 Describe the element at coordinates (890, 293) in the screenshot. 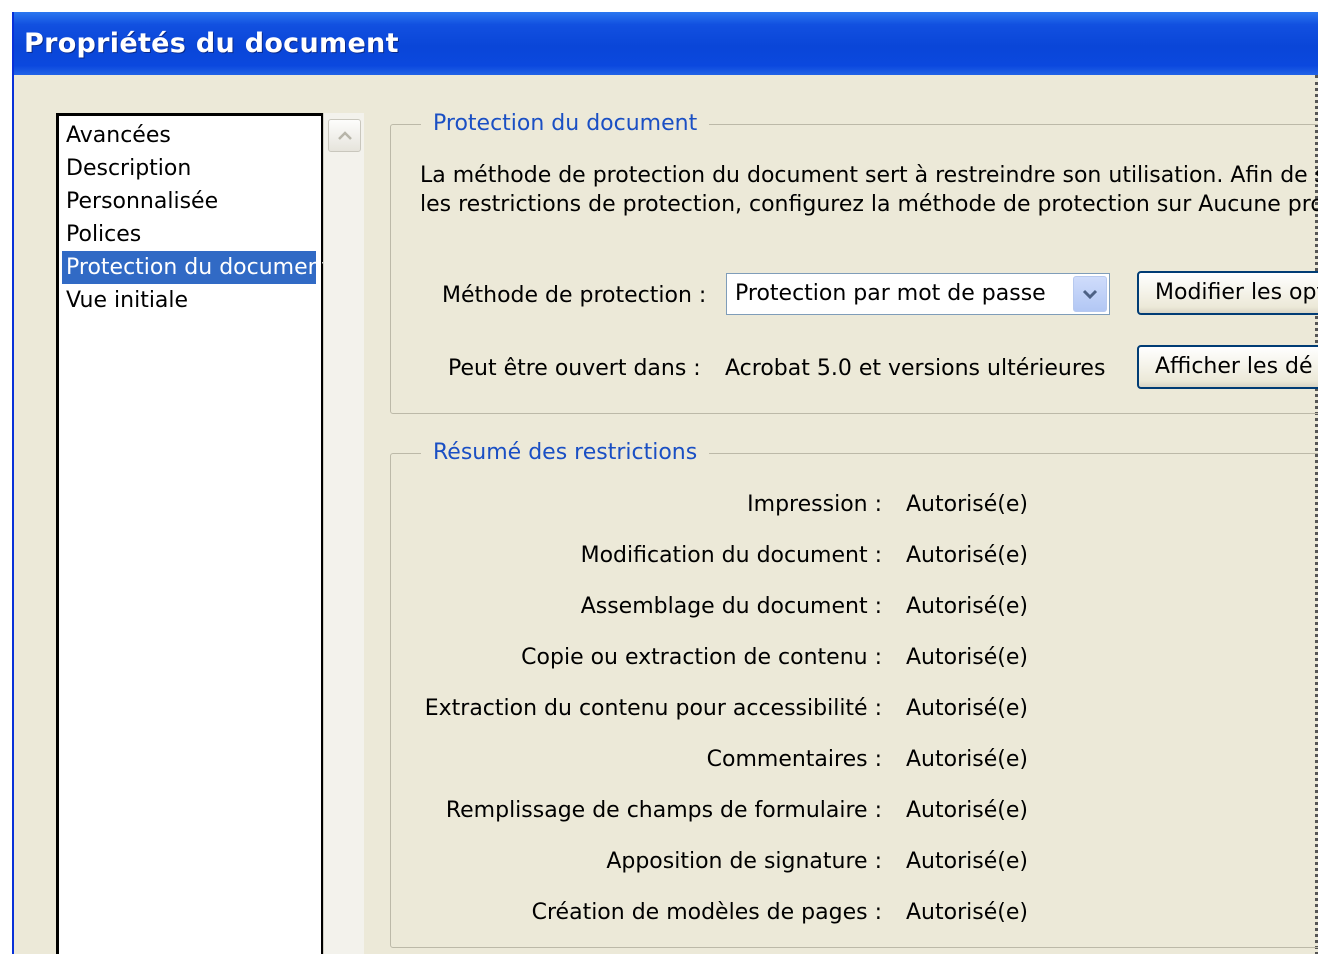

I see `protection-method-value: Protection par mot de passe` at that location.